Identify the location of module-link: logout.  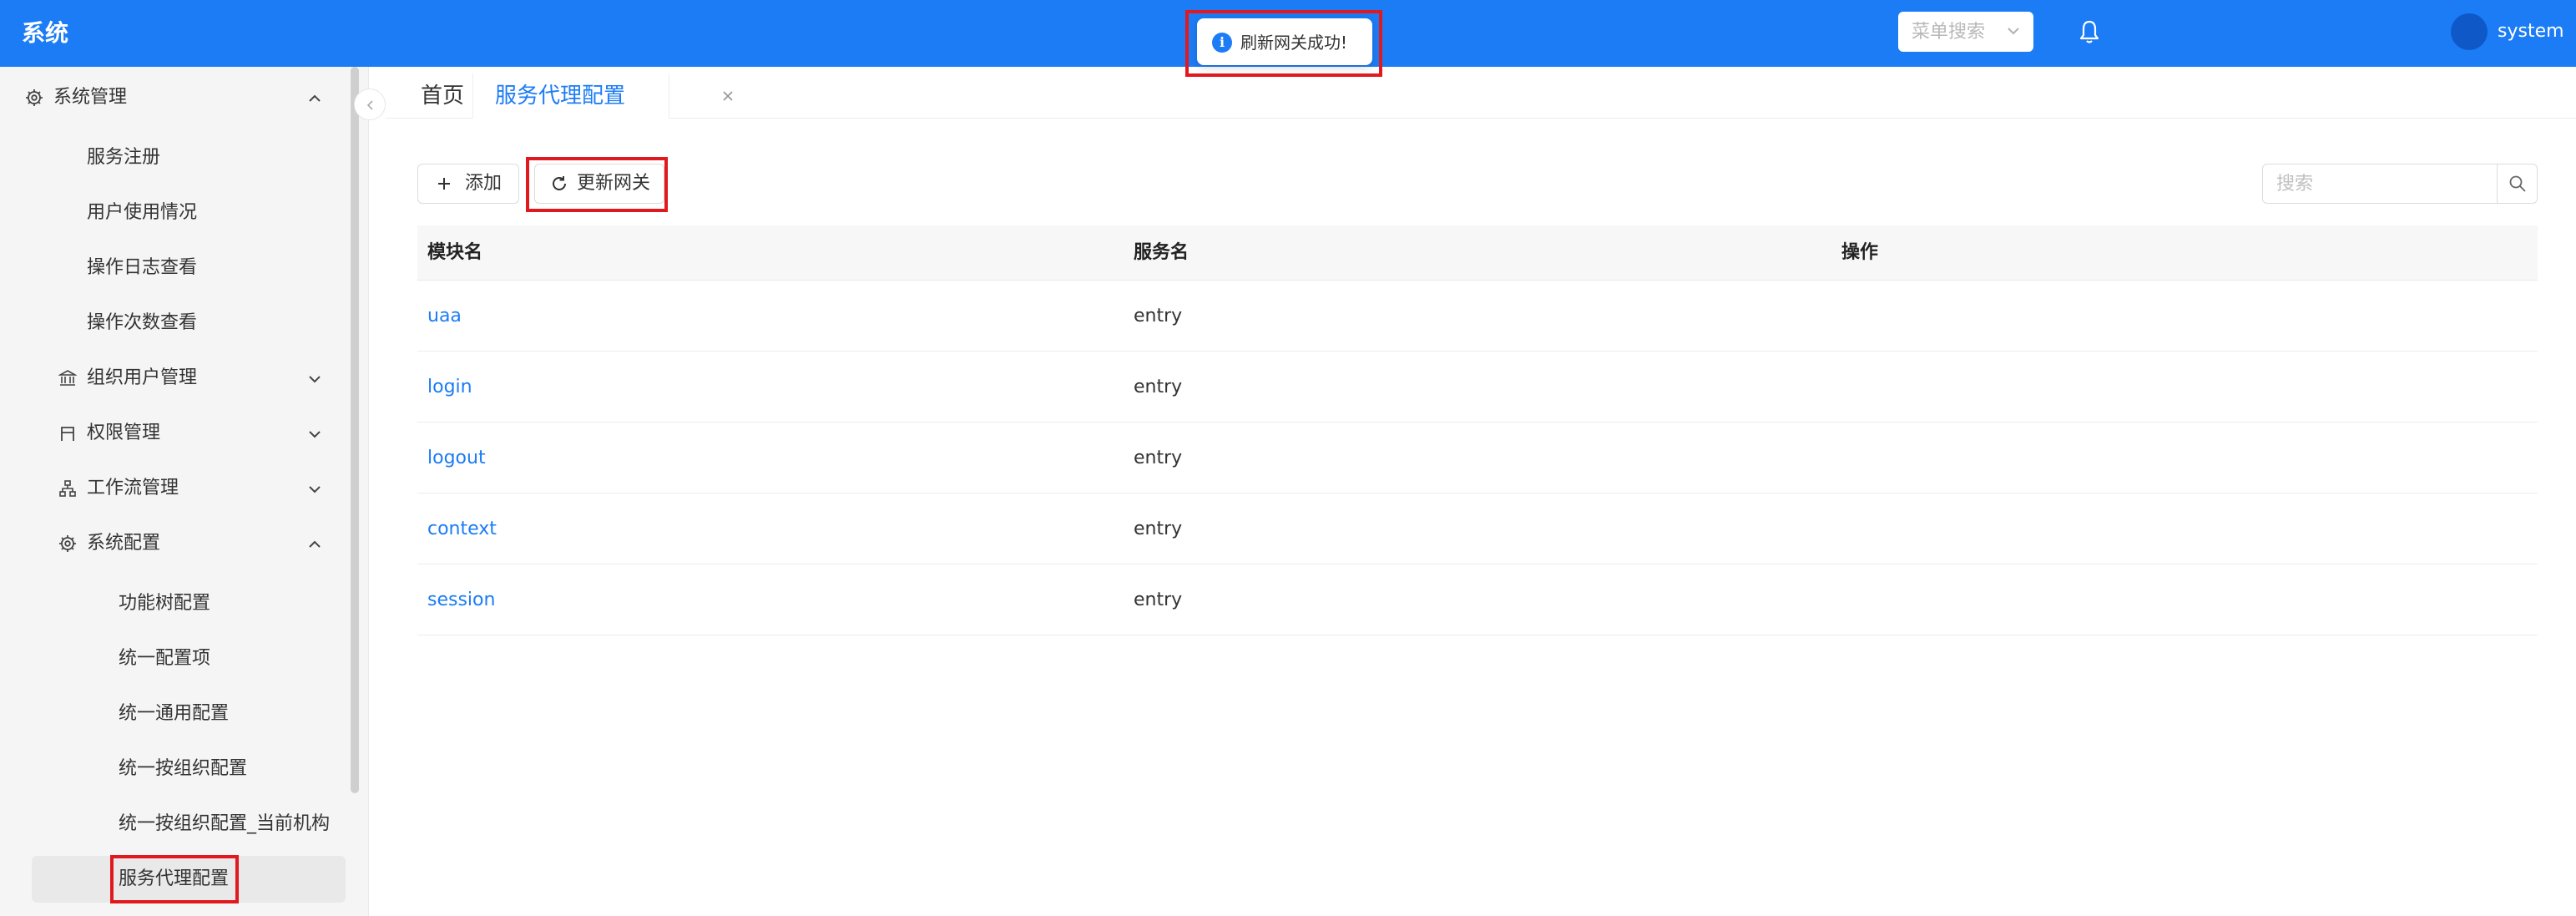
(456, 458).